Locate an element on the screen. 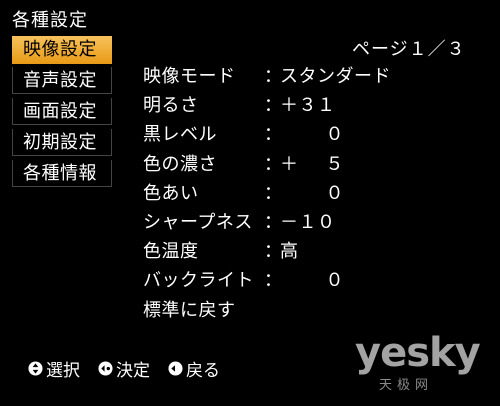  hint-back: 戻る is located at coordinates (194, 368).